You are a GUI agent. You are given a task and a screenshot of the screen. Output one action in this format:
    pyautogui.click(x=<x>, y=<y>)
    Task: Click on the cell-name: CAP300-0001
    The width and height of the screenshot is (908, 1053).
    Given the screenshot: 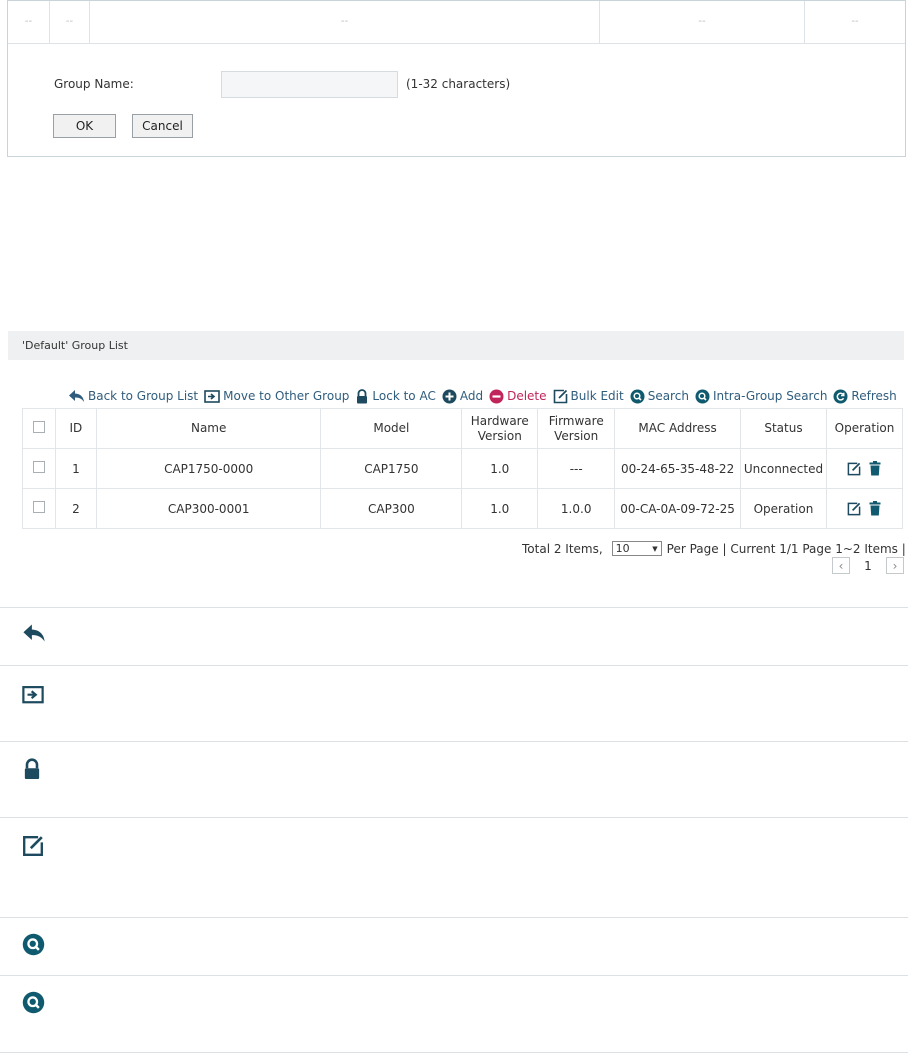 What is the action you would take?
    pyautogui.click(x=208, y=508)
    